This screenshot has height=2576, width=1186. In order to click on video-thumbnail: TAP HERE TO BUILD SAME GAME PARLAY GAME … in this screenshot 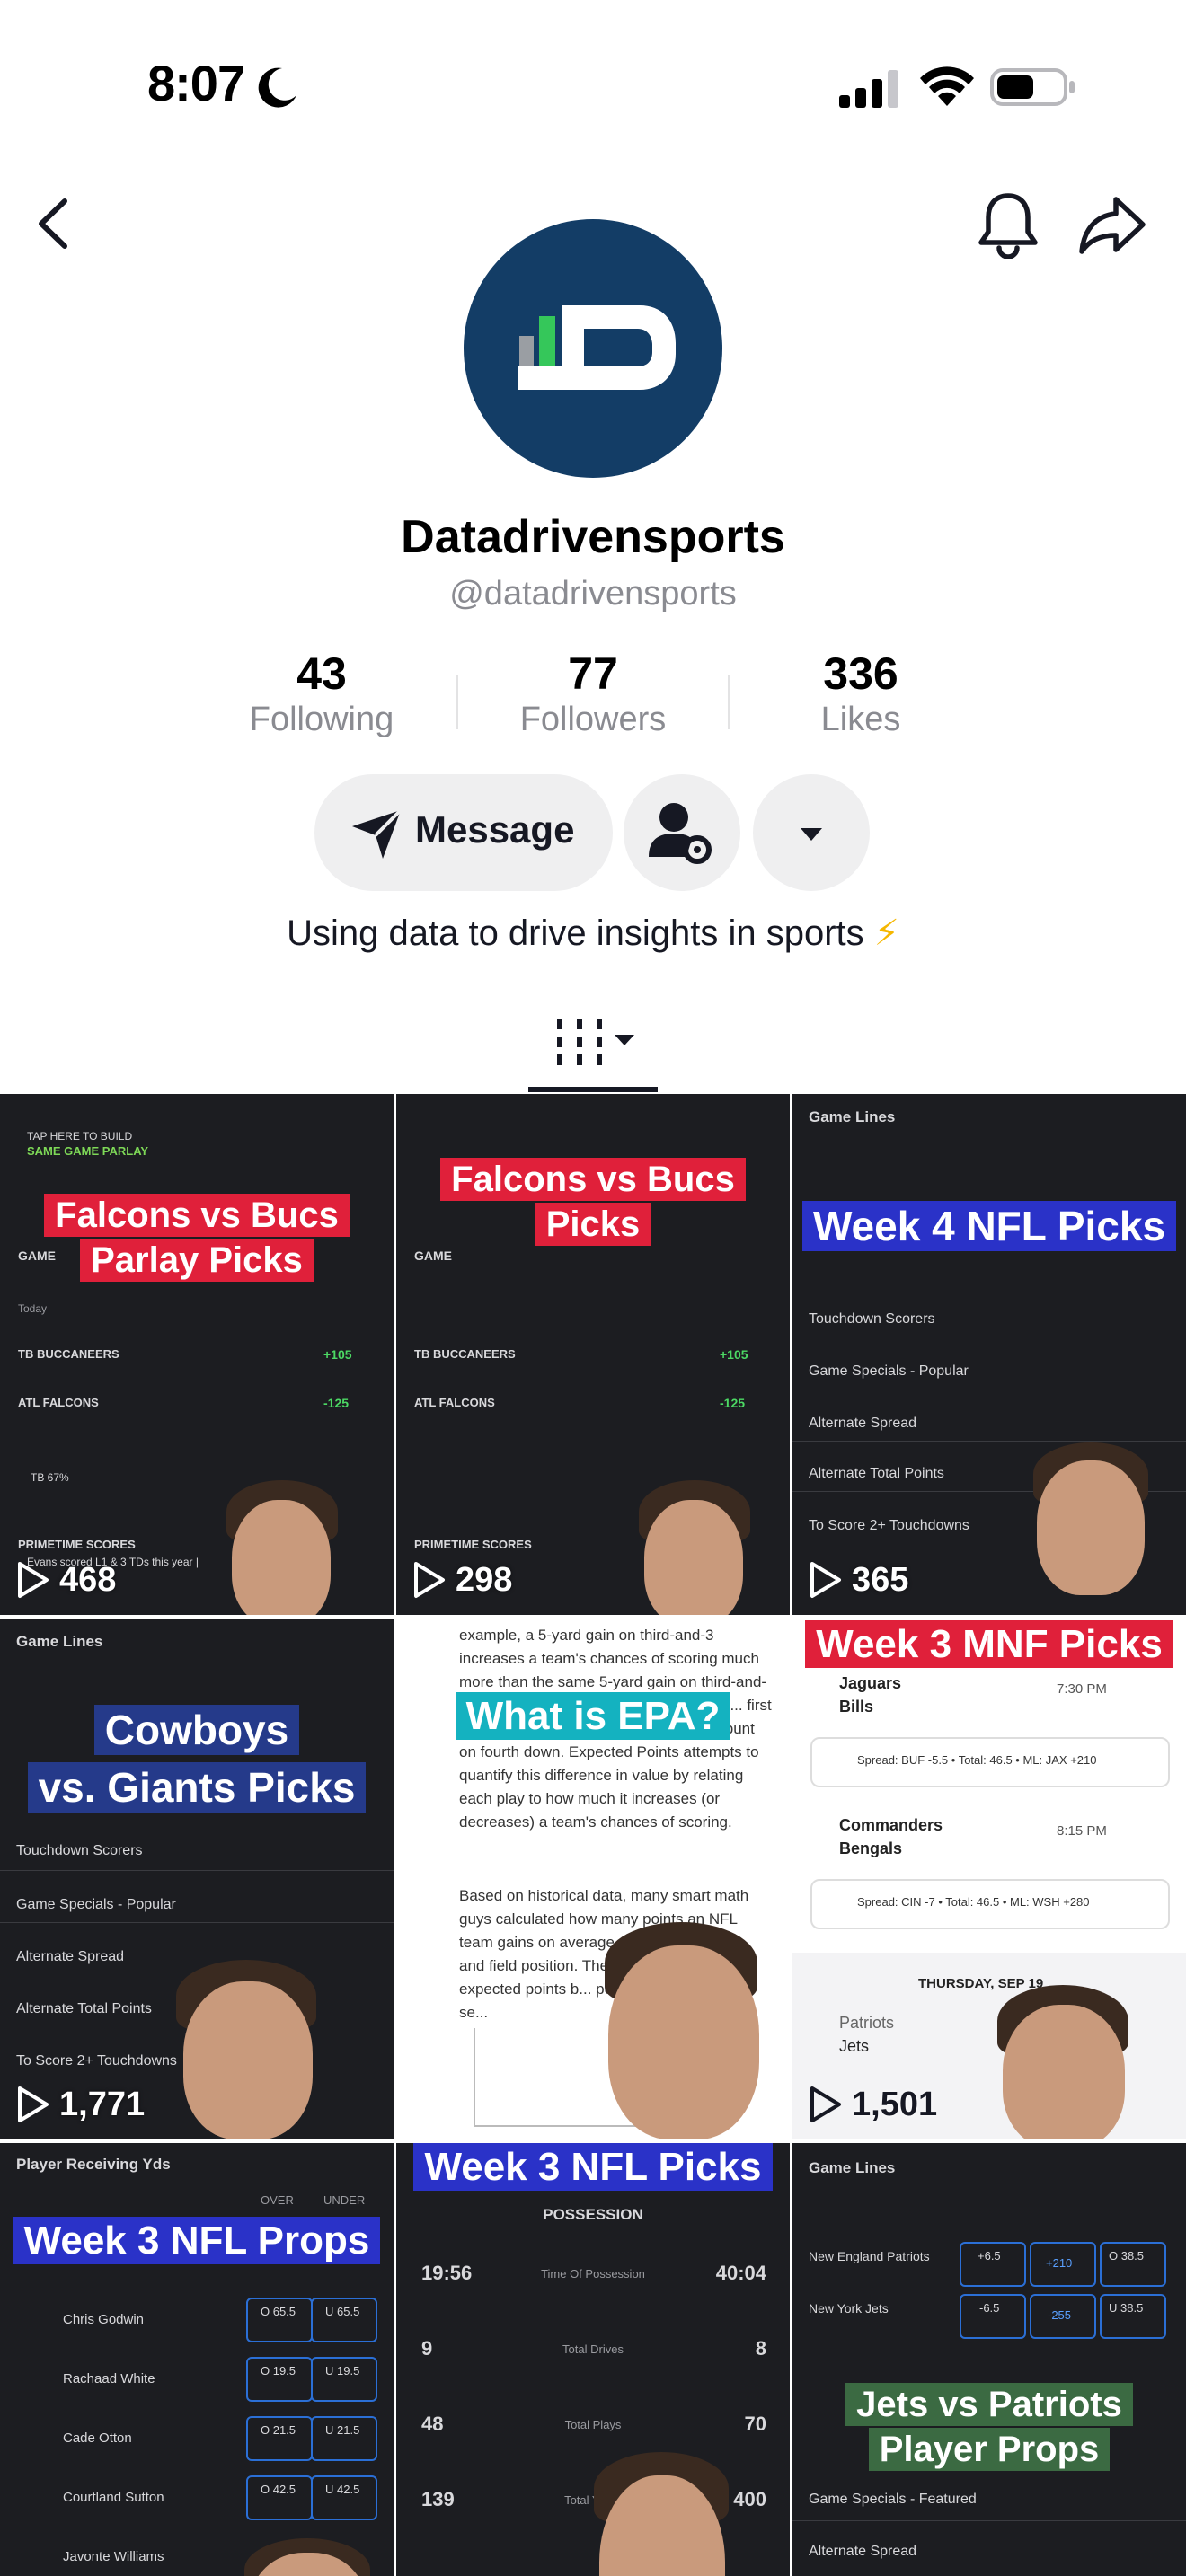, I will do `click(197, 1354)`.